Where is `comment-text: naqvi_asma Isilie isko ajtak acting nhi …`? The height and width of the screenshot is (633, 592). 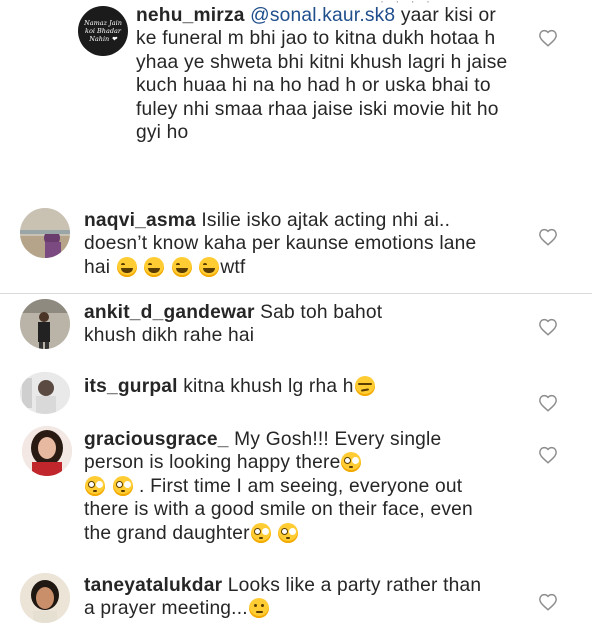
comment-text: naqvi_asma Isilie isko ajtak acting nhi … is located at coordinates (284, 244).